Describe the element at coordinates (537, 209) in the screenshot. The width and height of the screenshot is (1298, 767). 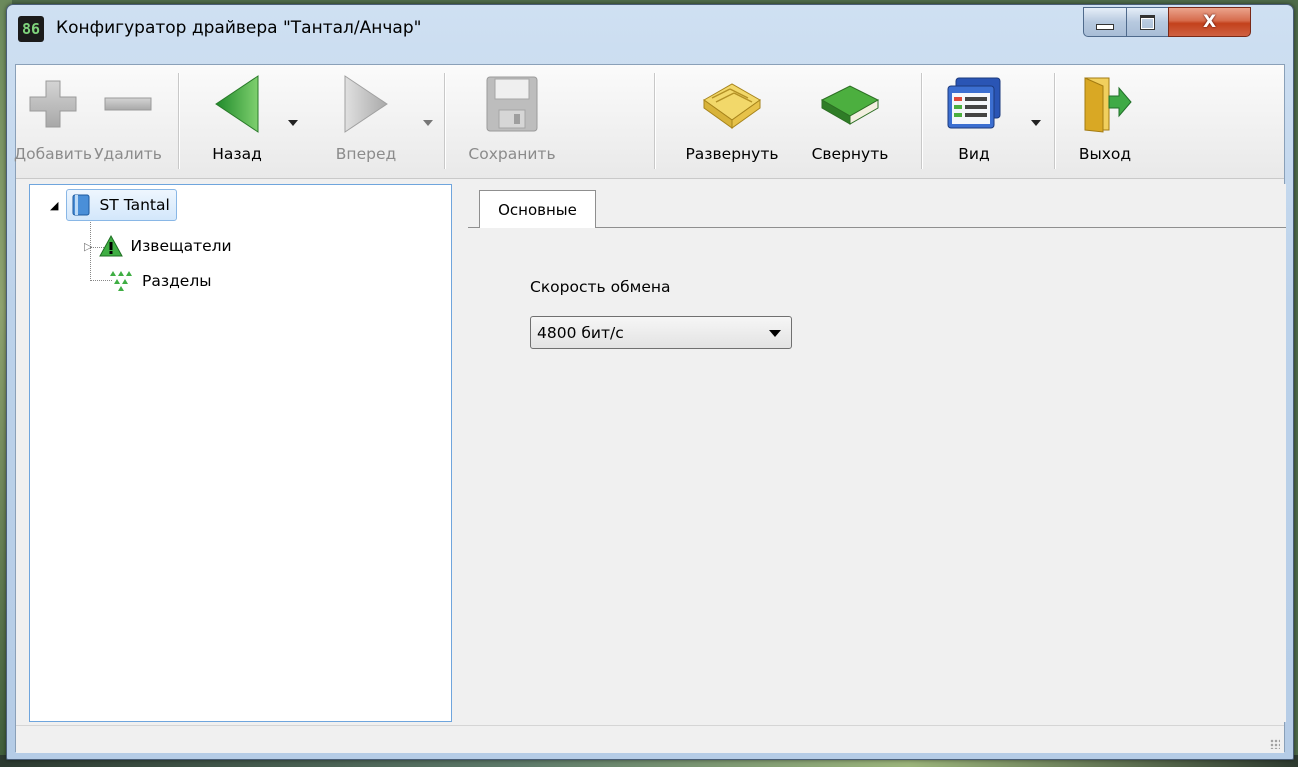
I see `tab-main: Основные` at that location.